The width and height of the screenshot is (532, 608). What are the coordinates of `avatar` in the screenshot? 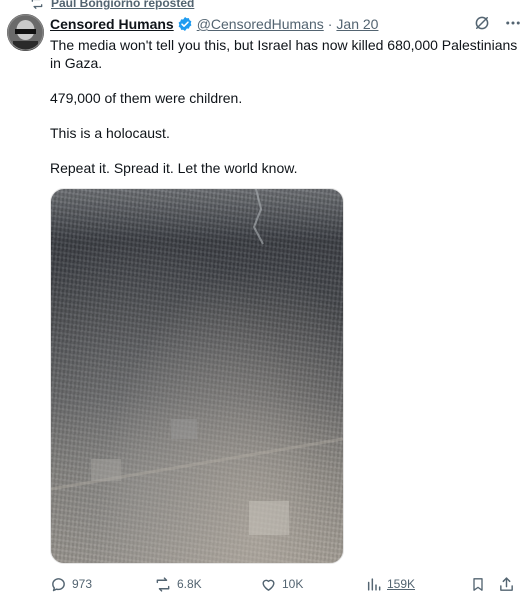 It's located at (25, 32).